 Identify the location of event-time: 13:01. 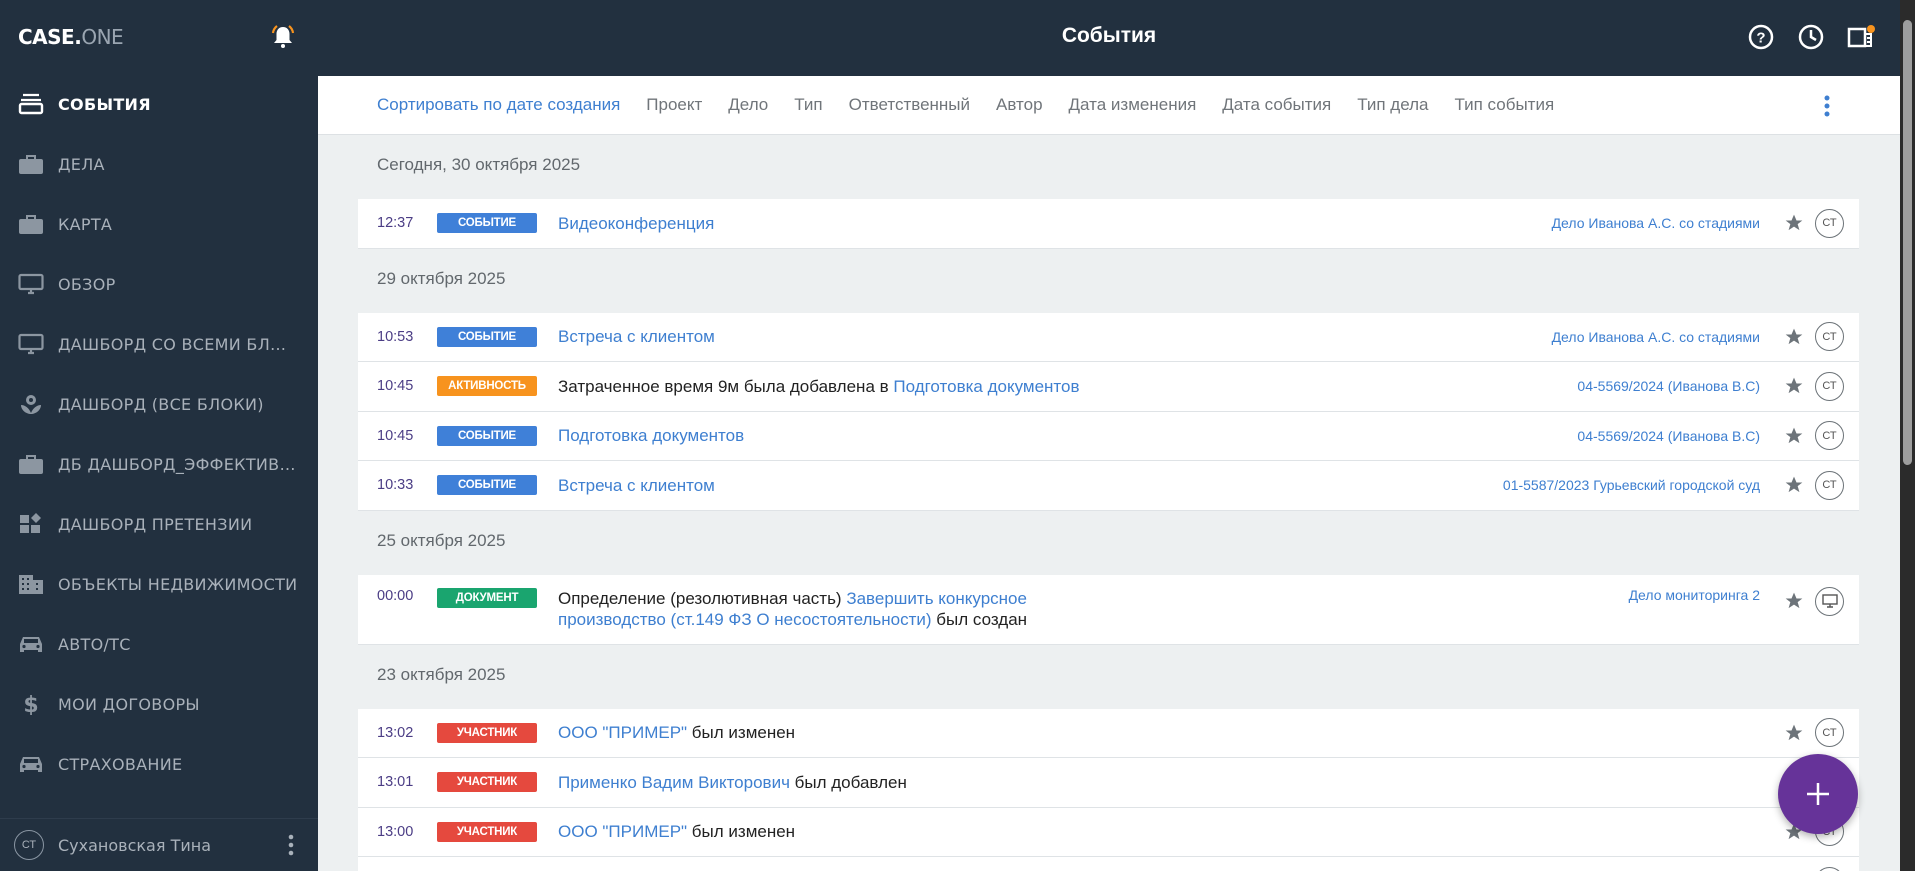
(395, 782).